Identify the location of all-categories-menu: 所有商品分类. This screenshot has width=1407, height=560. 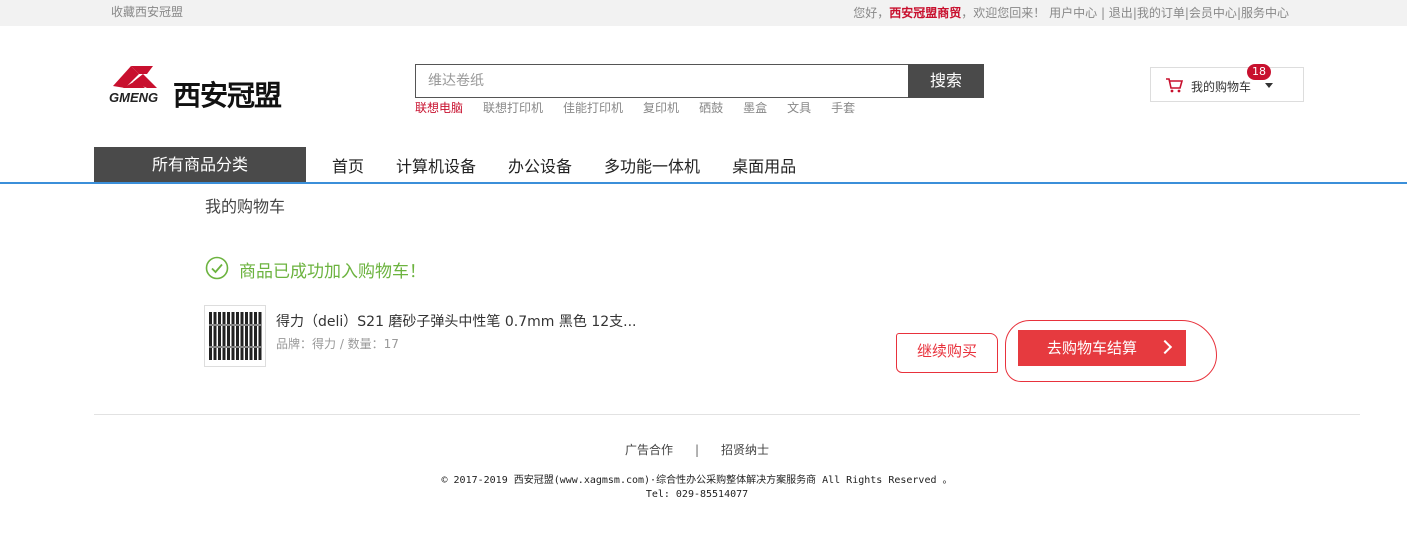
(200, 164).